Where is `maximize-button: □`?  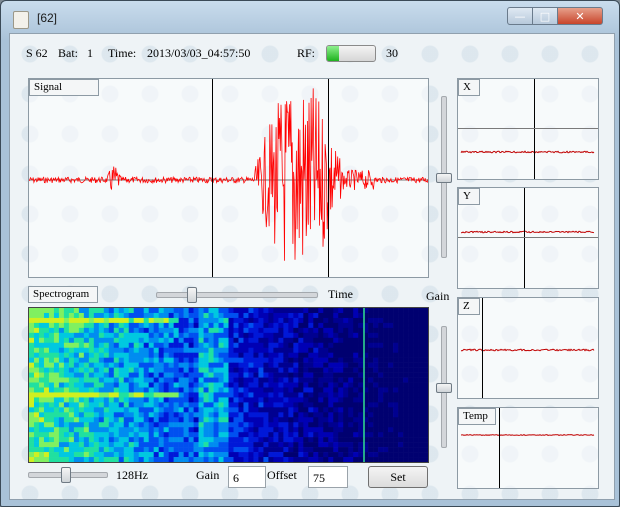
maximize-button: □ is located at coordinates (545, 16).